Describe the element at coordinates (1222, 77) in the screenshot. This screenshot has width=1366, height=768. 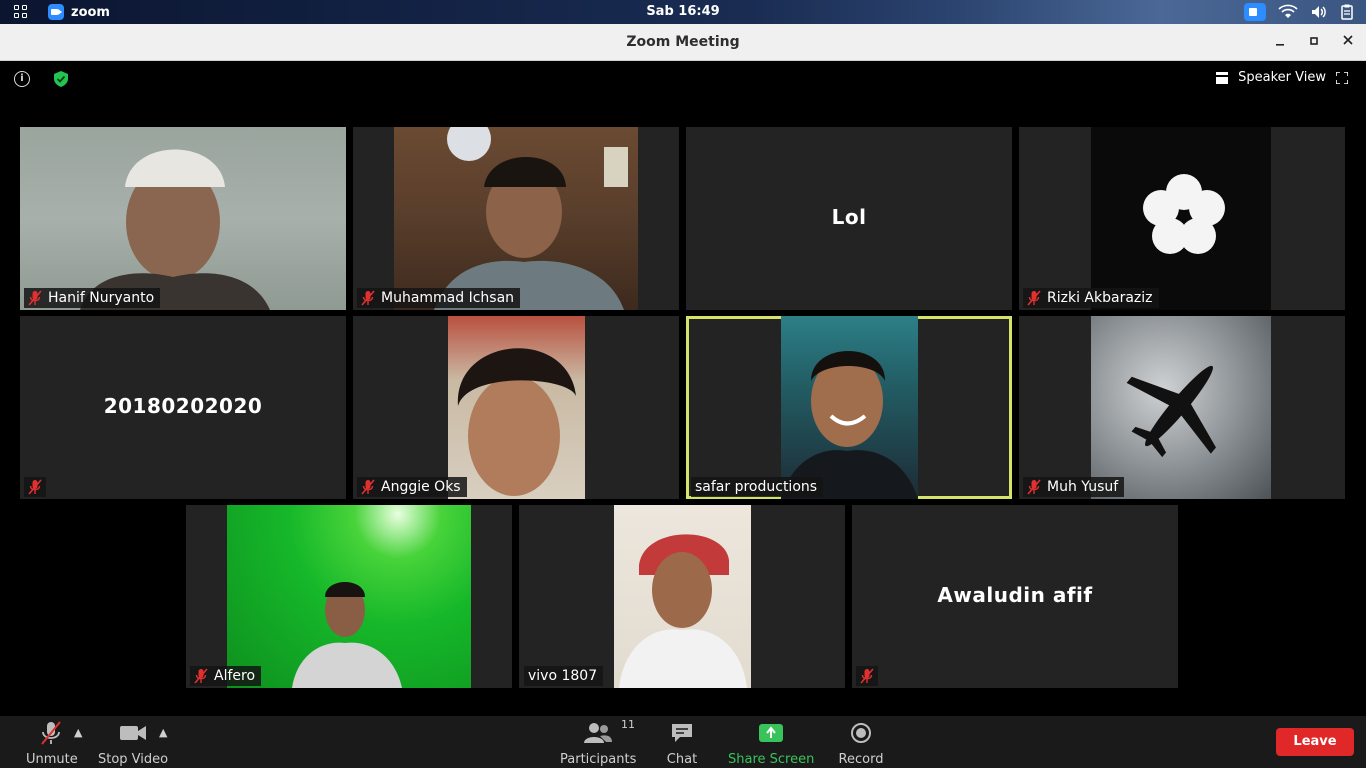
I see `gallery-grid-icon` at that location.